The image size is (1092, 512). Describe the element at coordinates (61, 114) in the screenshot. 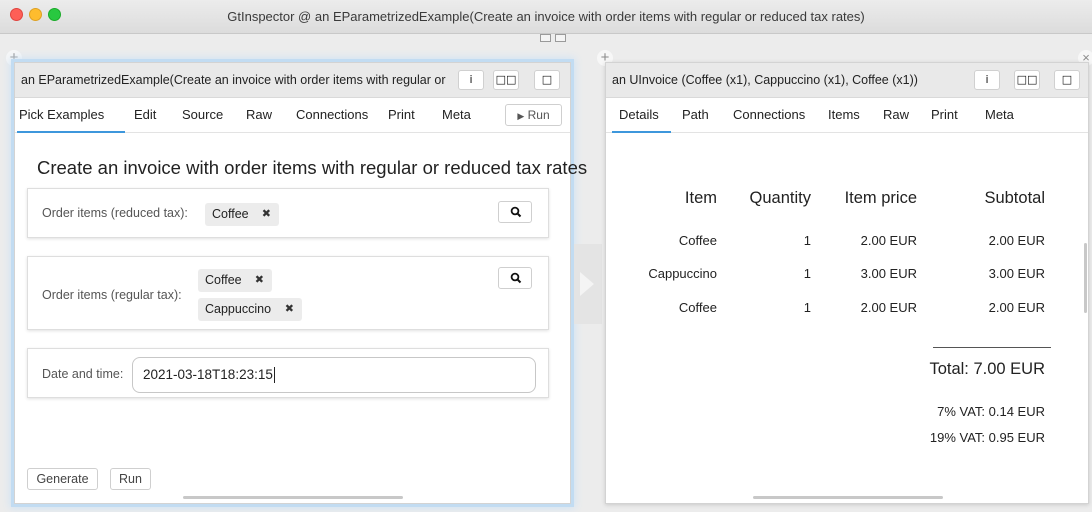

I see `tab-pick-examples: Pick Examples` at that location.